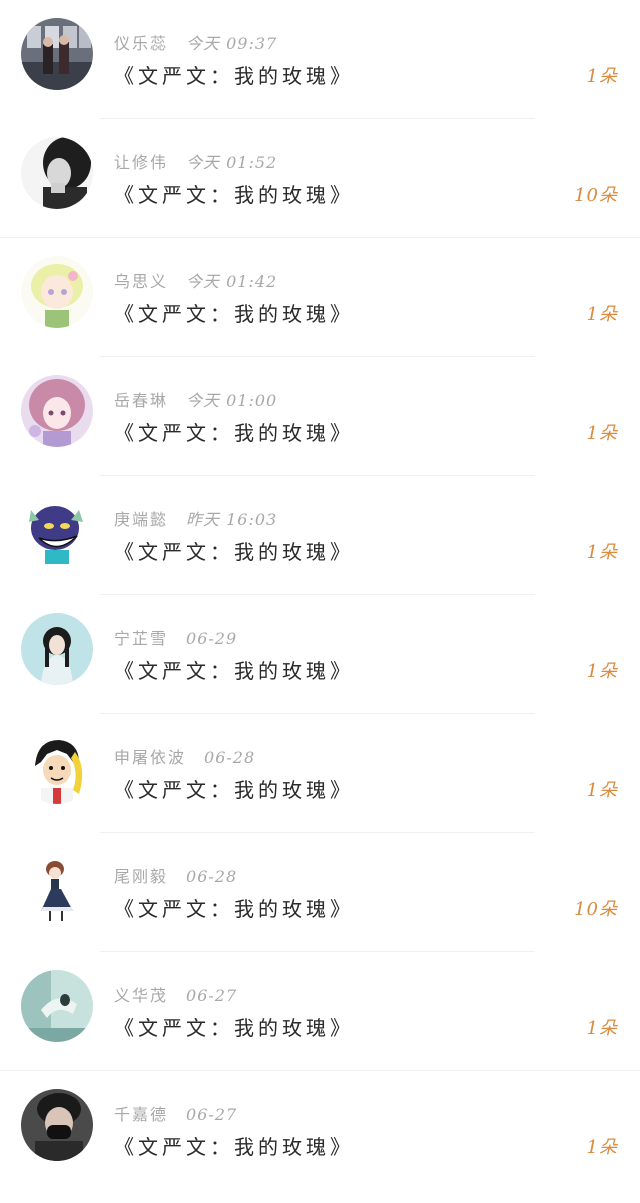 Image resolution: width=640 pixels, height=1203 pixels. Describe the element at coordinates (320, 892) in the screenshot. I see `list-item: 尾刚毅 06-28 《文严文：我的玫瑰》 10朵` at that location.